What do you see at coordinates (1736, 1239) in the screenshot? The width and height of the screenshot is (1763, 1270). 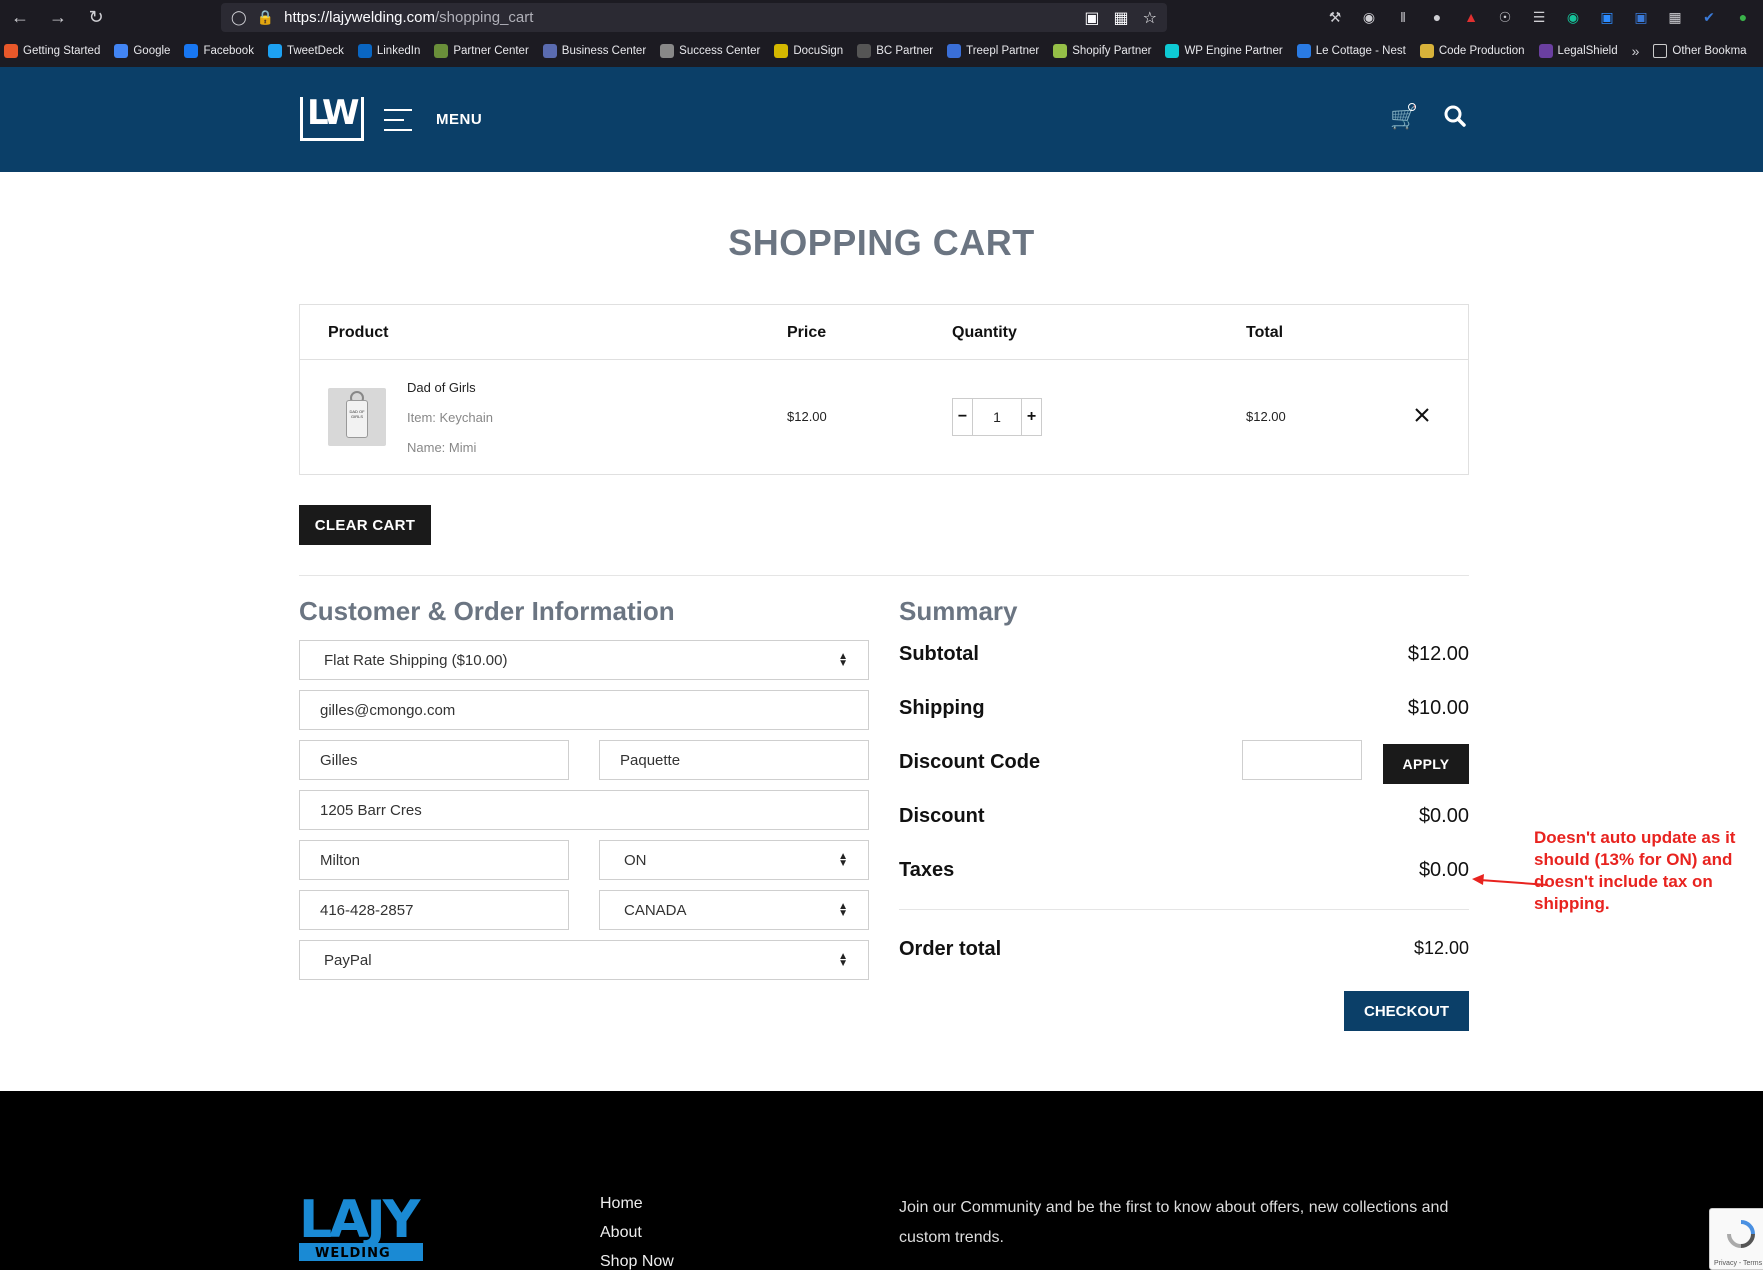 I see `recaptcha-badge: Privacy - Terms` at bounding box center [1736, 1239].